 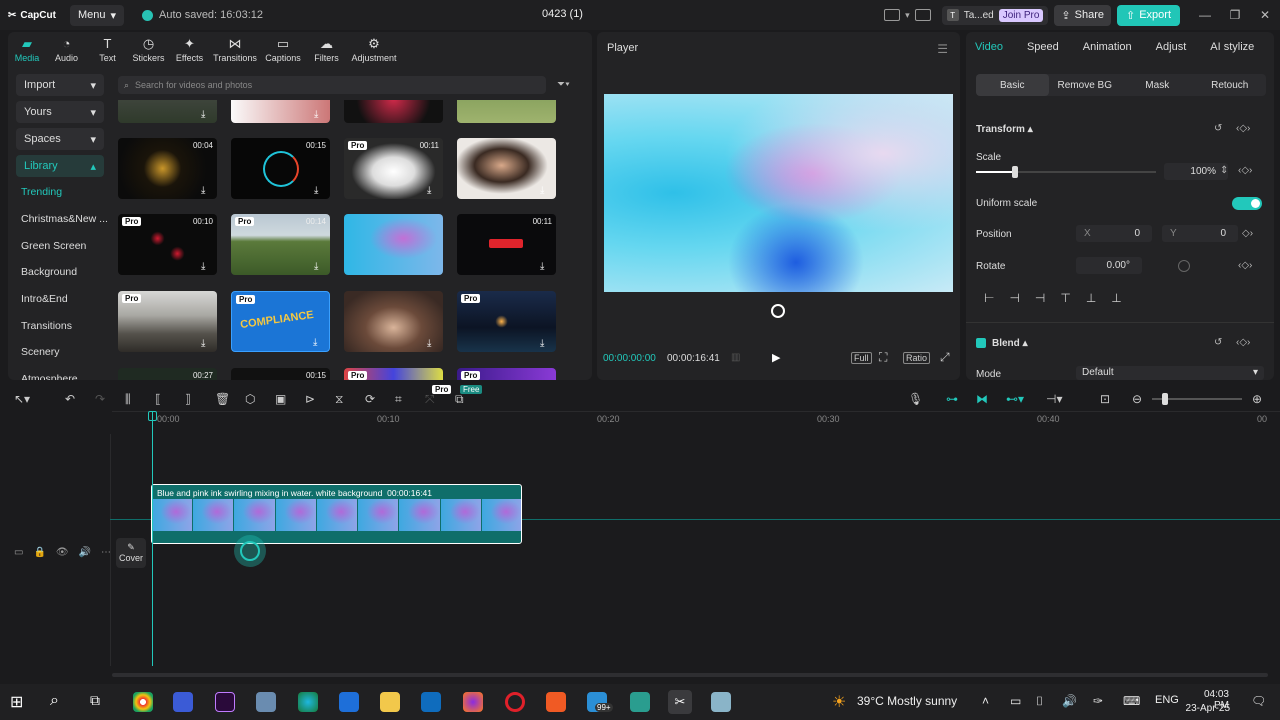 I want to click on tab-captions: ▭ Captions, so click(x=283, y=50).